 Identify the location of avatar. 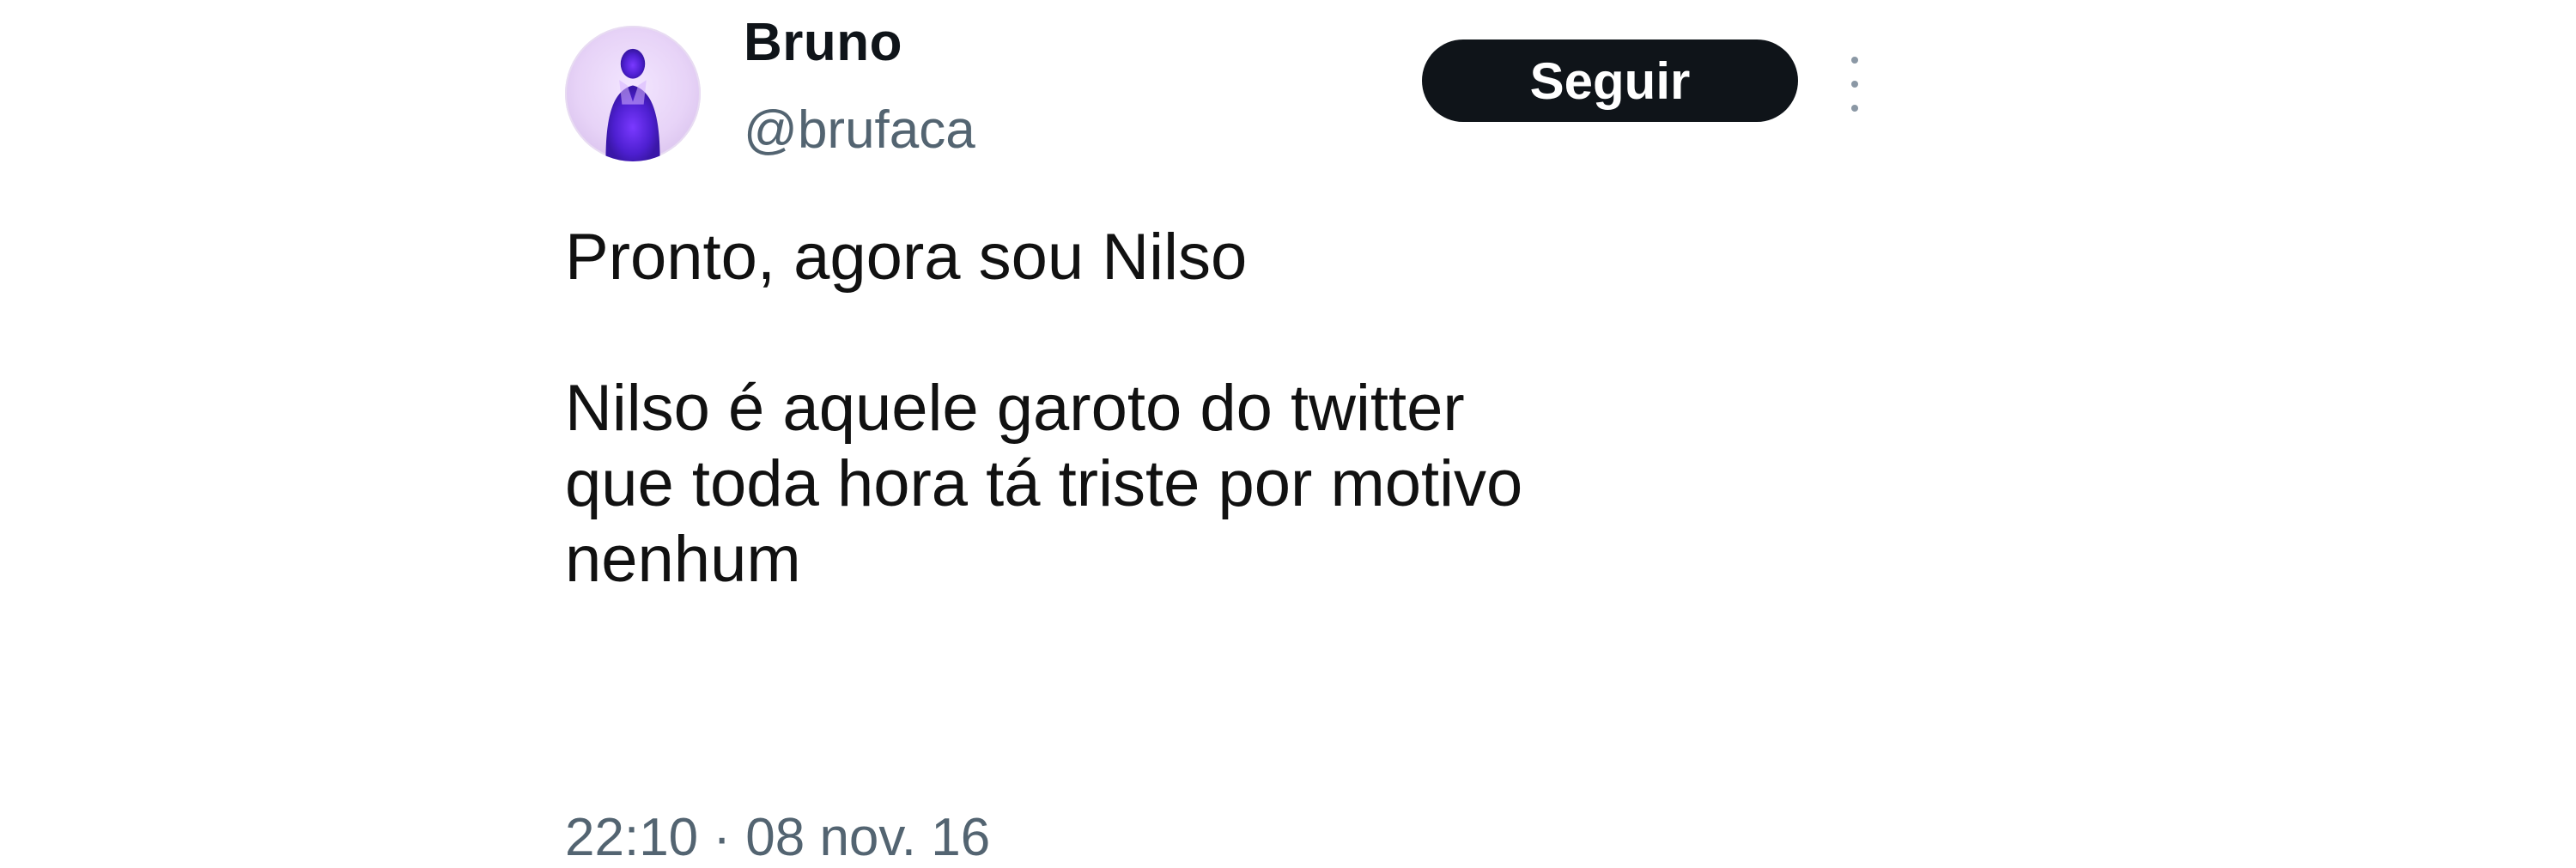
(633, 93).